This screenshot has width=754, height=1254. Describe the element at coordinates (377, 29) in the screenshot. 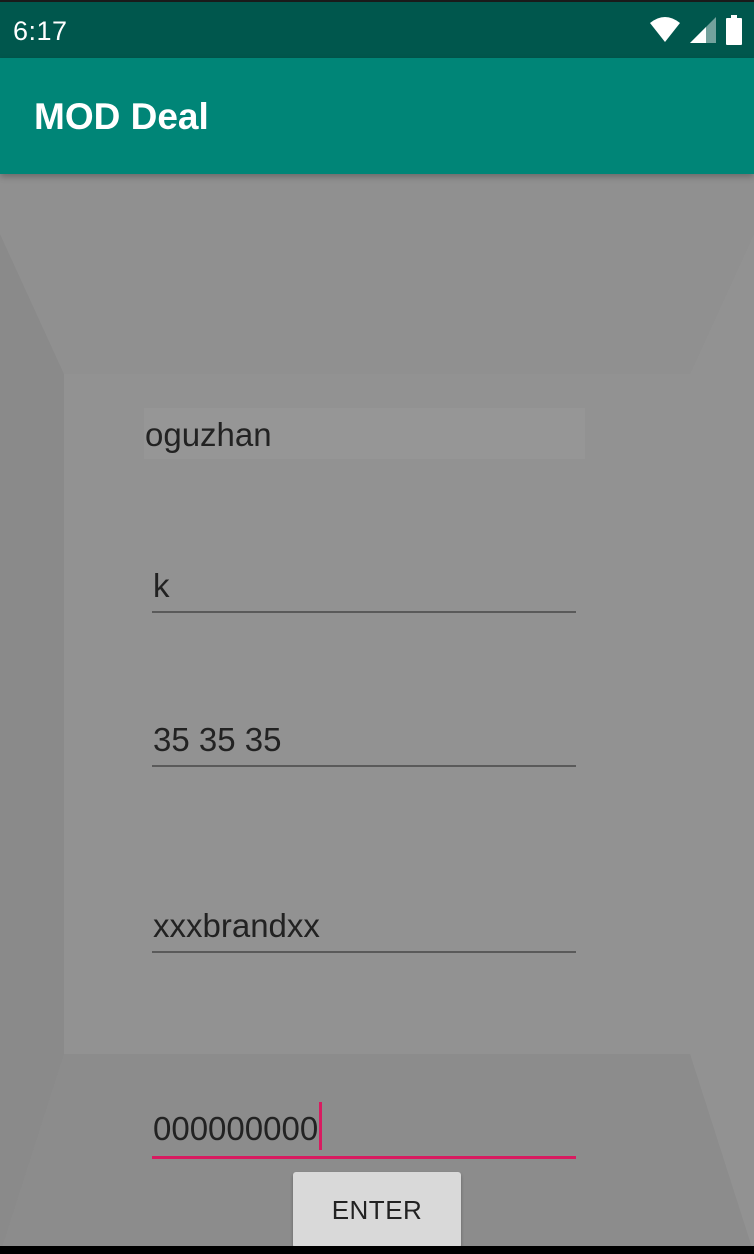

I see `status-bar: 6:17` at that location.